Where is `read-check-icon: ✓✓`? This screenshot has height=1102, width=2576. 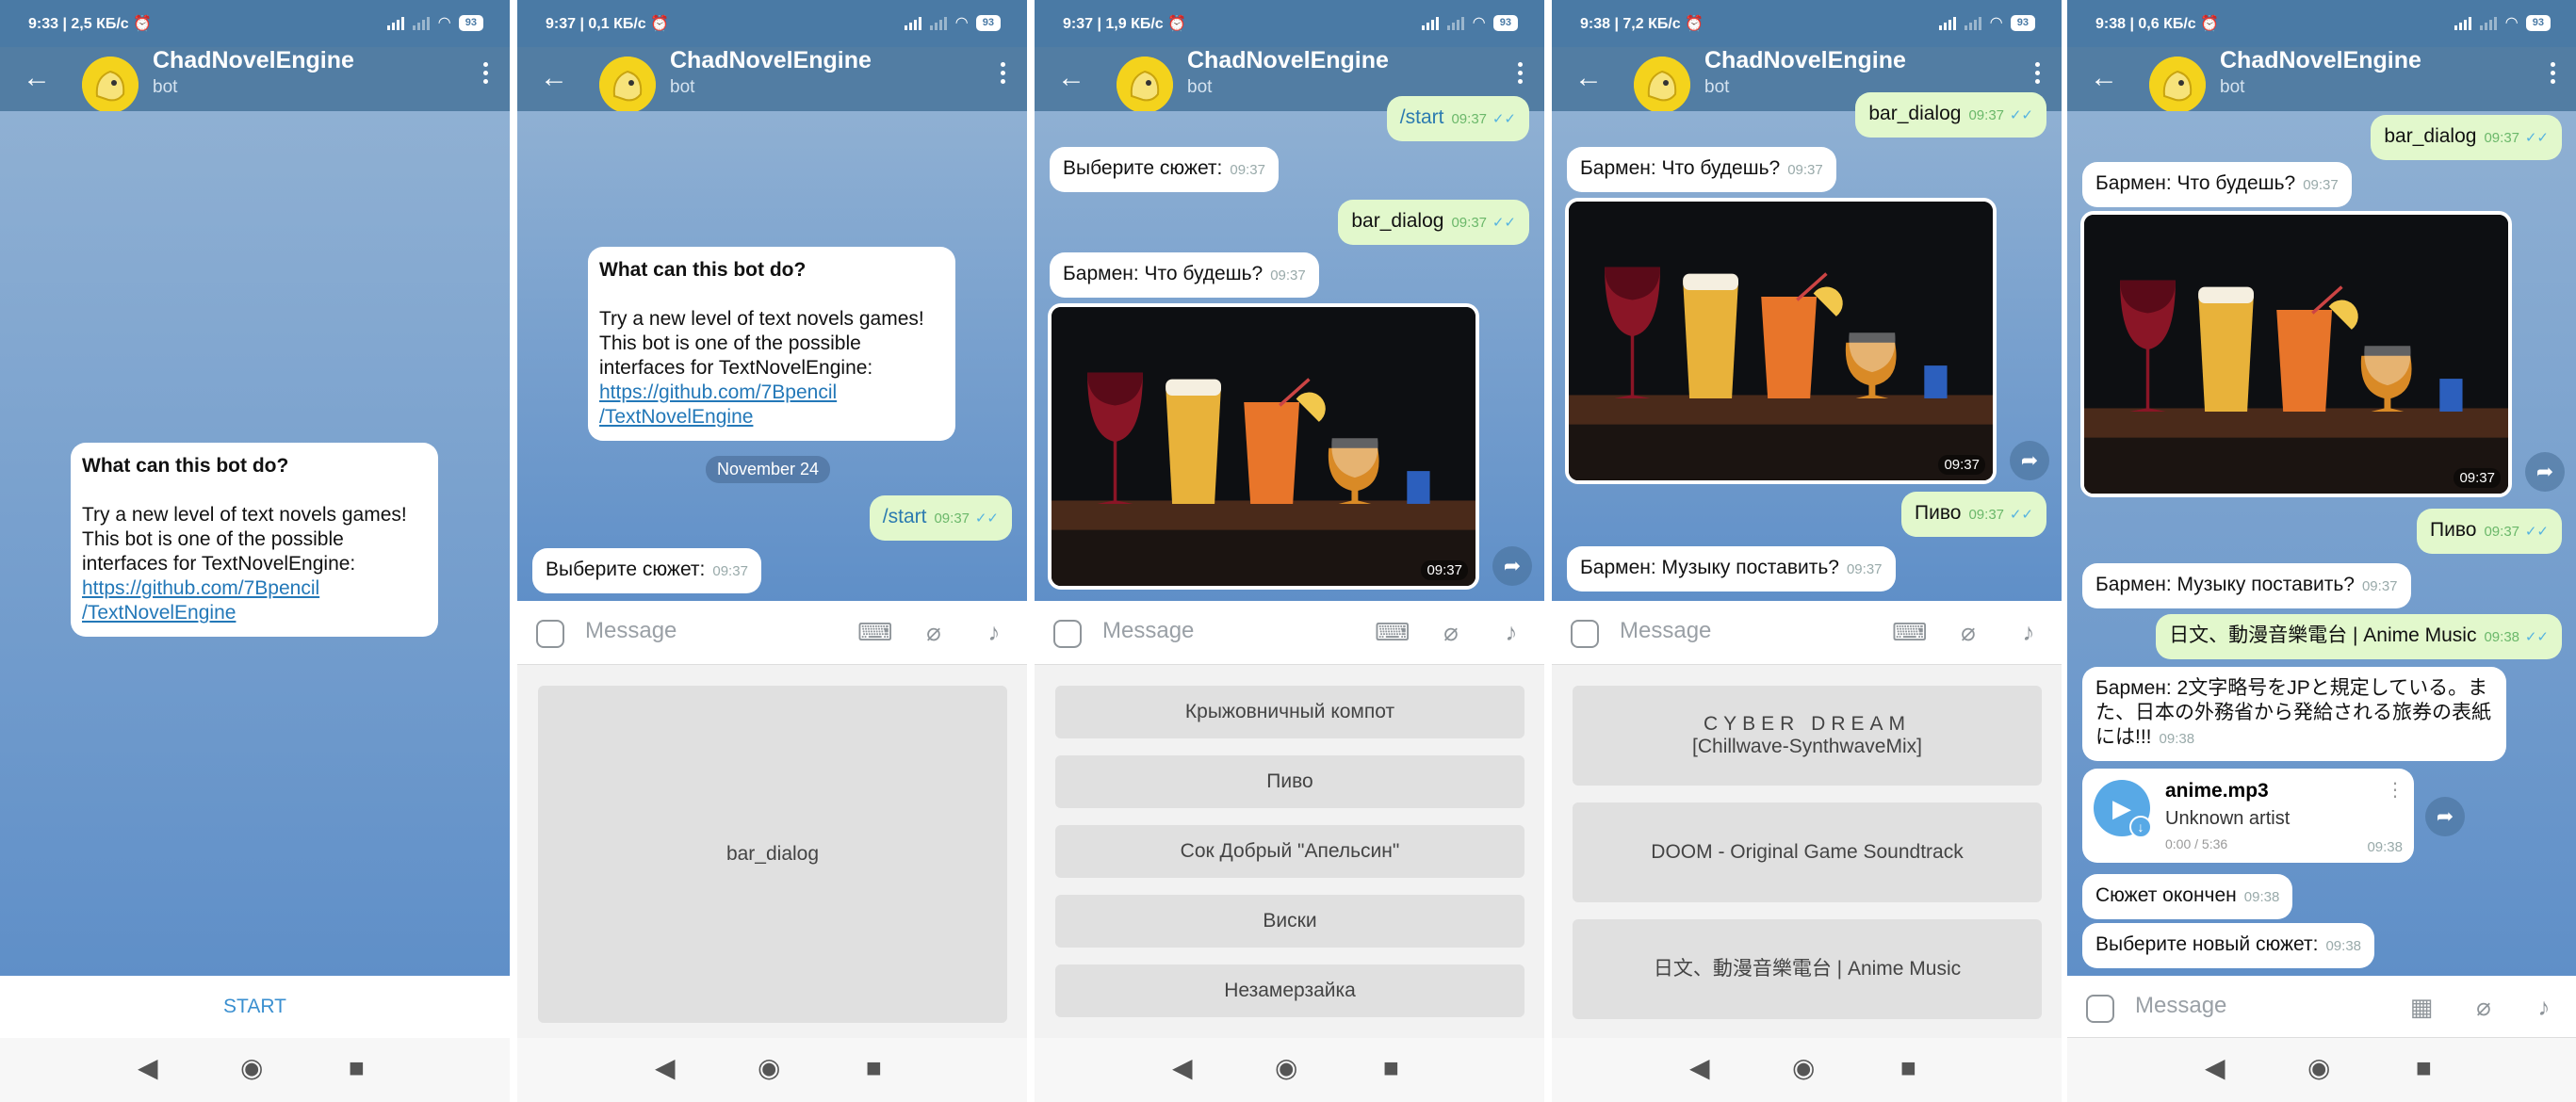
read-check-icon: ✓✓ is located at coordinates (2536, 637).